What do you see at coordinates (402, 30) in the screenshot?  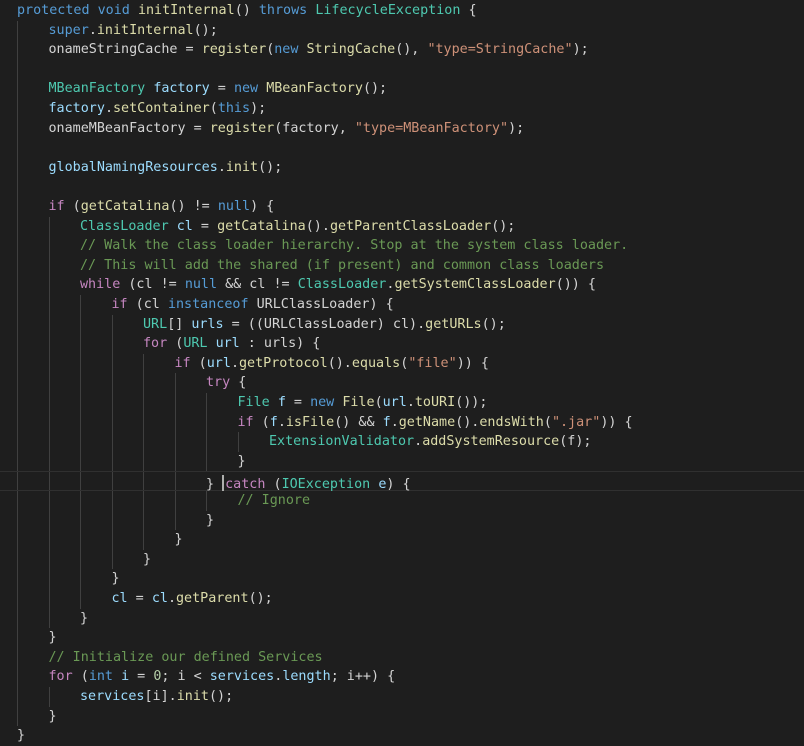 I see `code-line: super.initInternal();` at bounding box center [402, 30].